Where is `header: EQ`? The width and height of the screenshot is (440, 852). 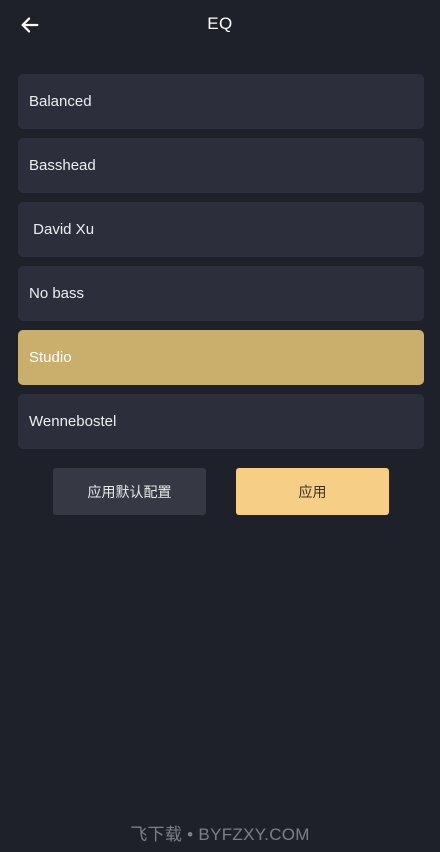 header: EQ is located at coordinates (220, 25).